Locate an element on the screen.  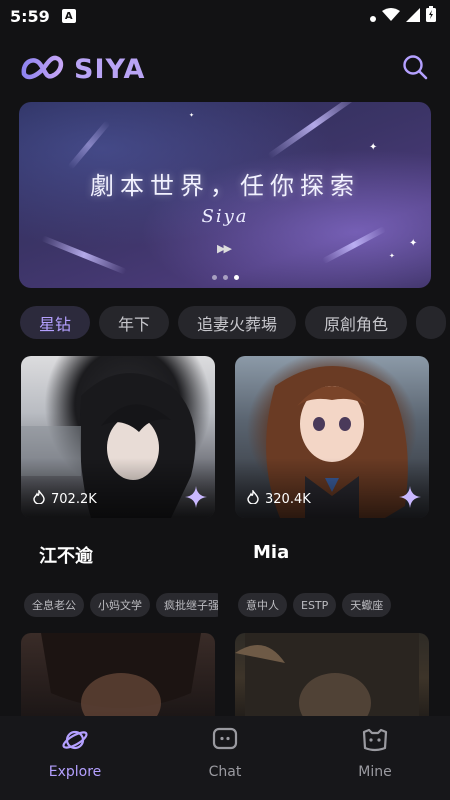
likes-value: 702.2K is located at coordinates (74, 499).